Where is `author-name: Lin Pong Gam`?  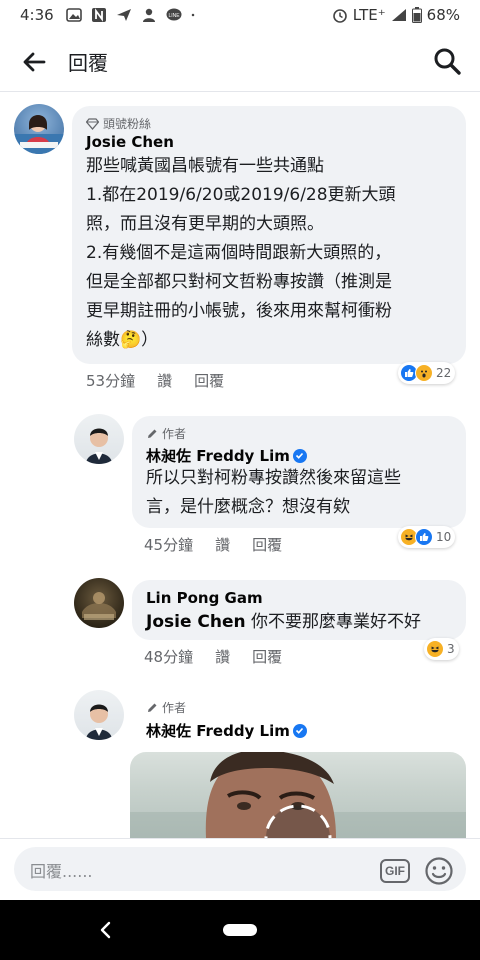
author-name: Lin Pong Gam is located at coordinates (204, 598).